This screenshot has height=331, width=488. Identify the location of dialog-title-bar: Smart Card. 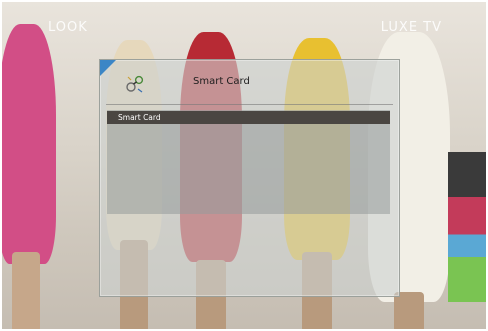
(249, 82).